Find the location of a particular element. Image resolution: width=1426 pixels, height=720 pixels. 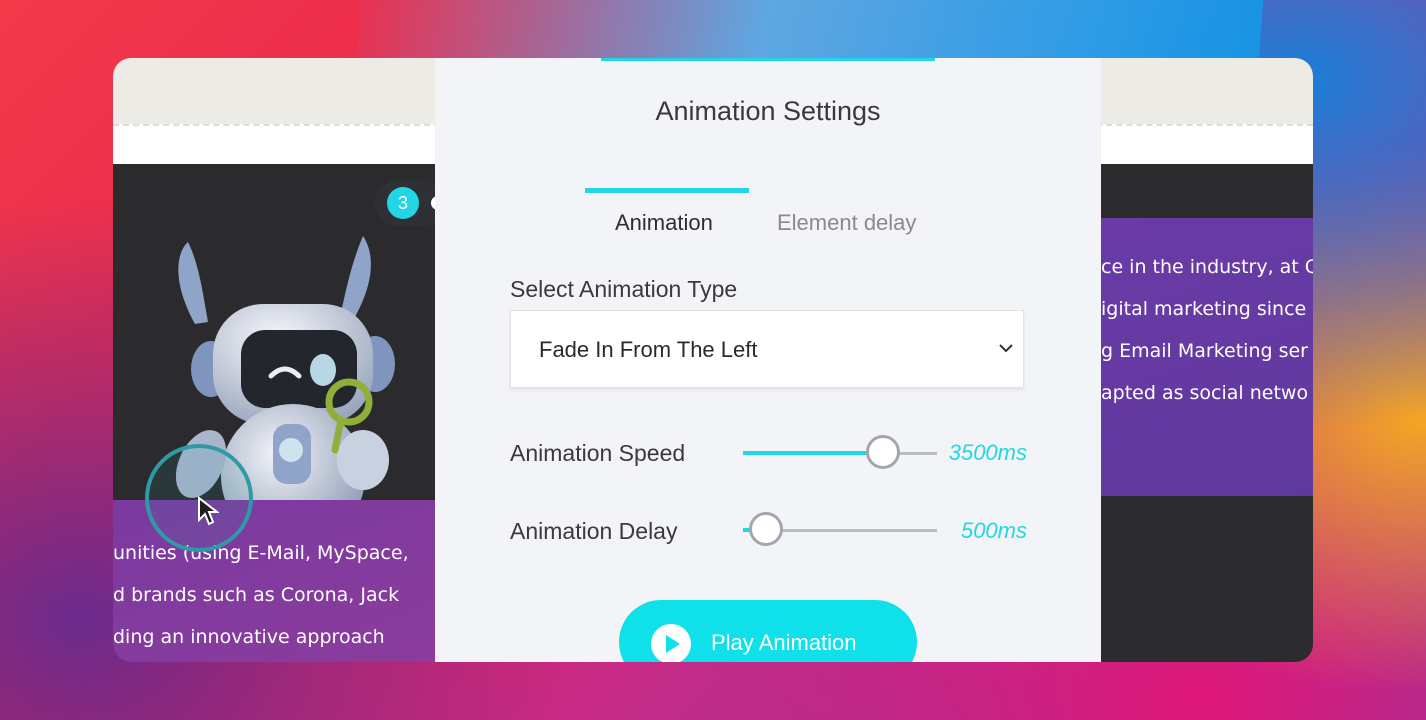

left-text-line: ding an innovative approach is located at coordinates (249, 637).